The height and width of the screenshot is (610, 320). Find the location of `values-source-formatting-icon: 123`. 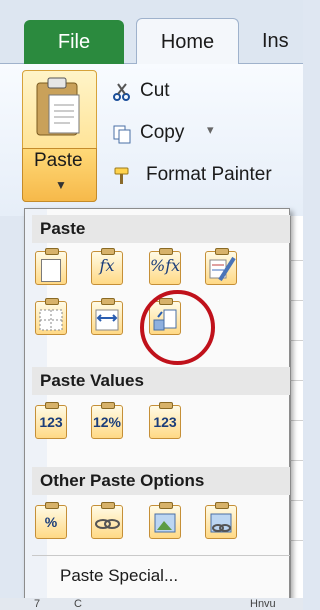

values-source-formatting-icon: 123 is located at coordinates (165, 420).